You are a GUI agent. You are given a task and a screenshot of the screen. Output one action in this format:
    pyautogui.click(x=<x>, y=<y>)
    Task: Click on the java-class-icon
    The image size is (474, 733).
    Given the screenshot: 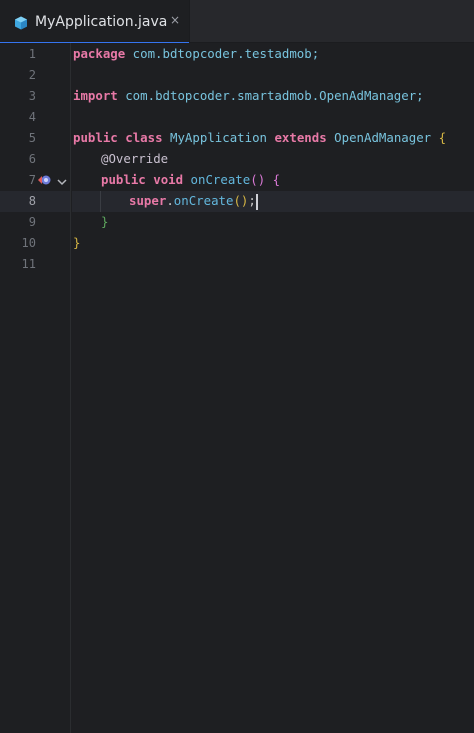 What is the action you would take?
    pyautogui.click(x=21, y=22)
    